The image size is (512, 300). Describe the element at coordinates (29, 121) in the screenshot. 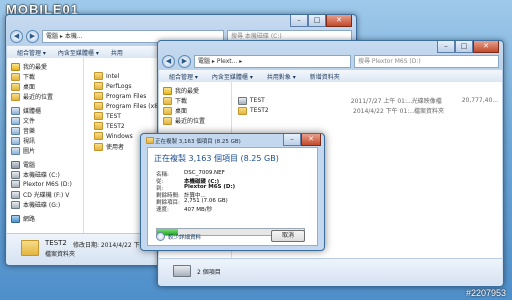

I see `nav-item-label: 文件` at that location.